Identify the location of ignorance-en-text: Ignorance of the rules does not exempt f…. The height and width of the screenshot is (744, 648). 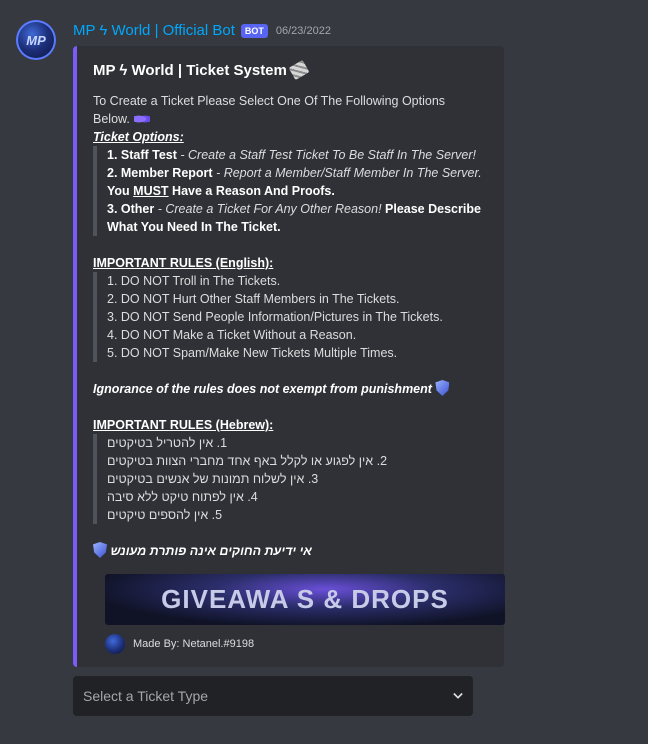
(262, 389).